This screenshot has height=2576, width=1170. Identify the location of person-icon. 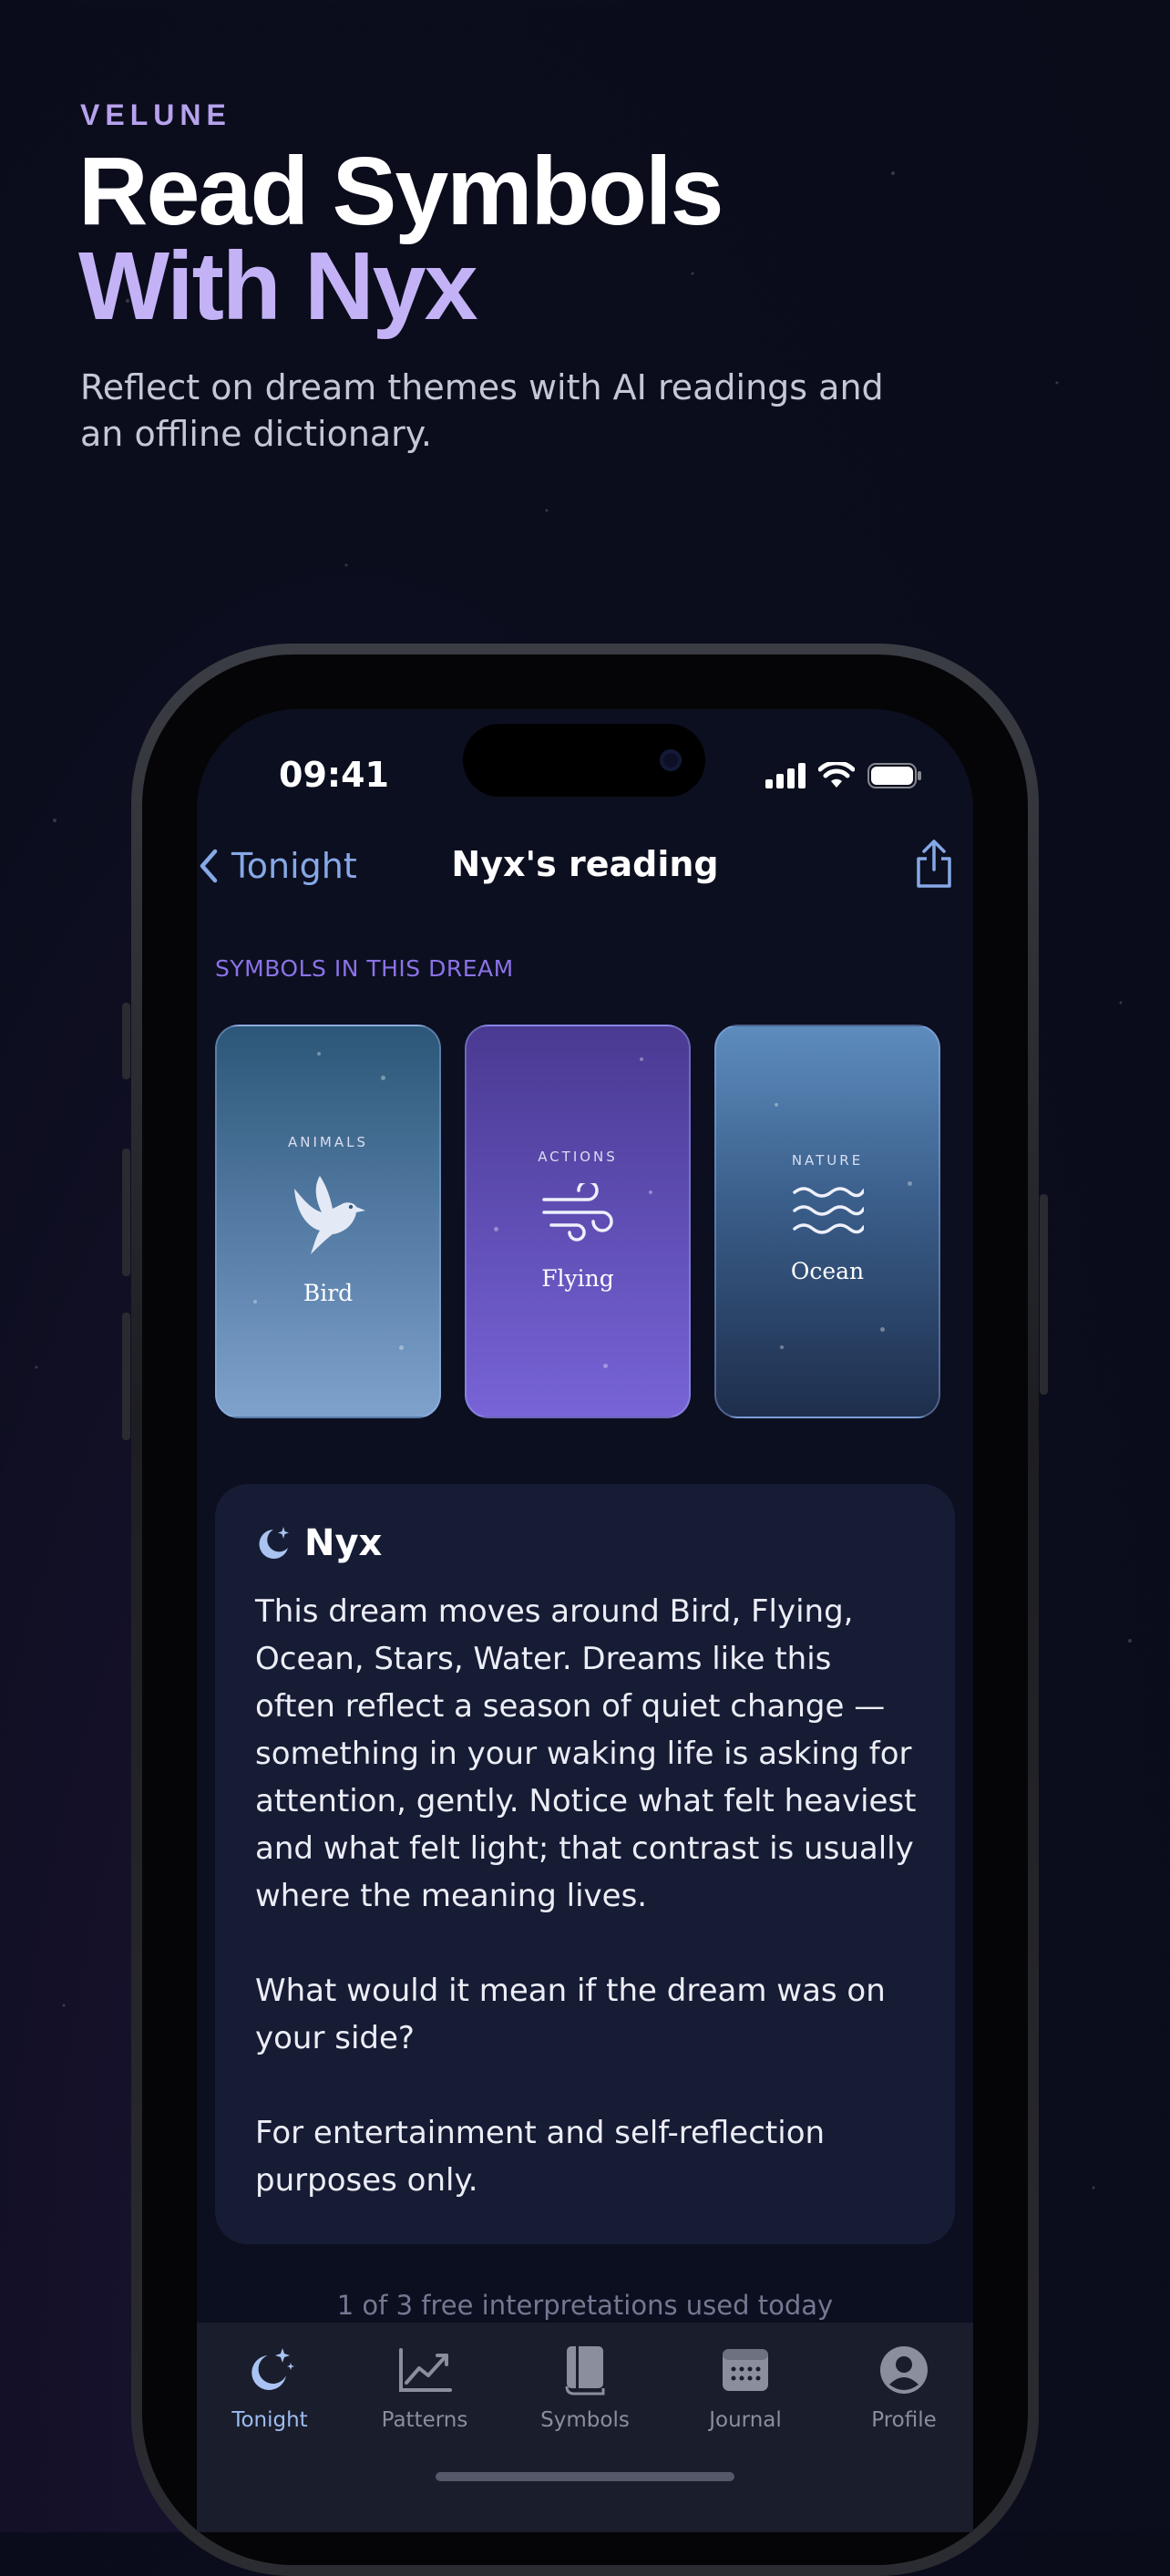
(904, 2370).